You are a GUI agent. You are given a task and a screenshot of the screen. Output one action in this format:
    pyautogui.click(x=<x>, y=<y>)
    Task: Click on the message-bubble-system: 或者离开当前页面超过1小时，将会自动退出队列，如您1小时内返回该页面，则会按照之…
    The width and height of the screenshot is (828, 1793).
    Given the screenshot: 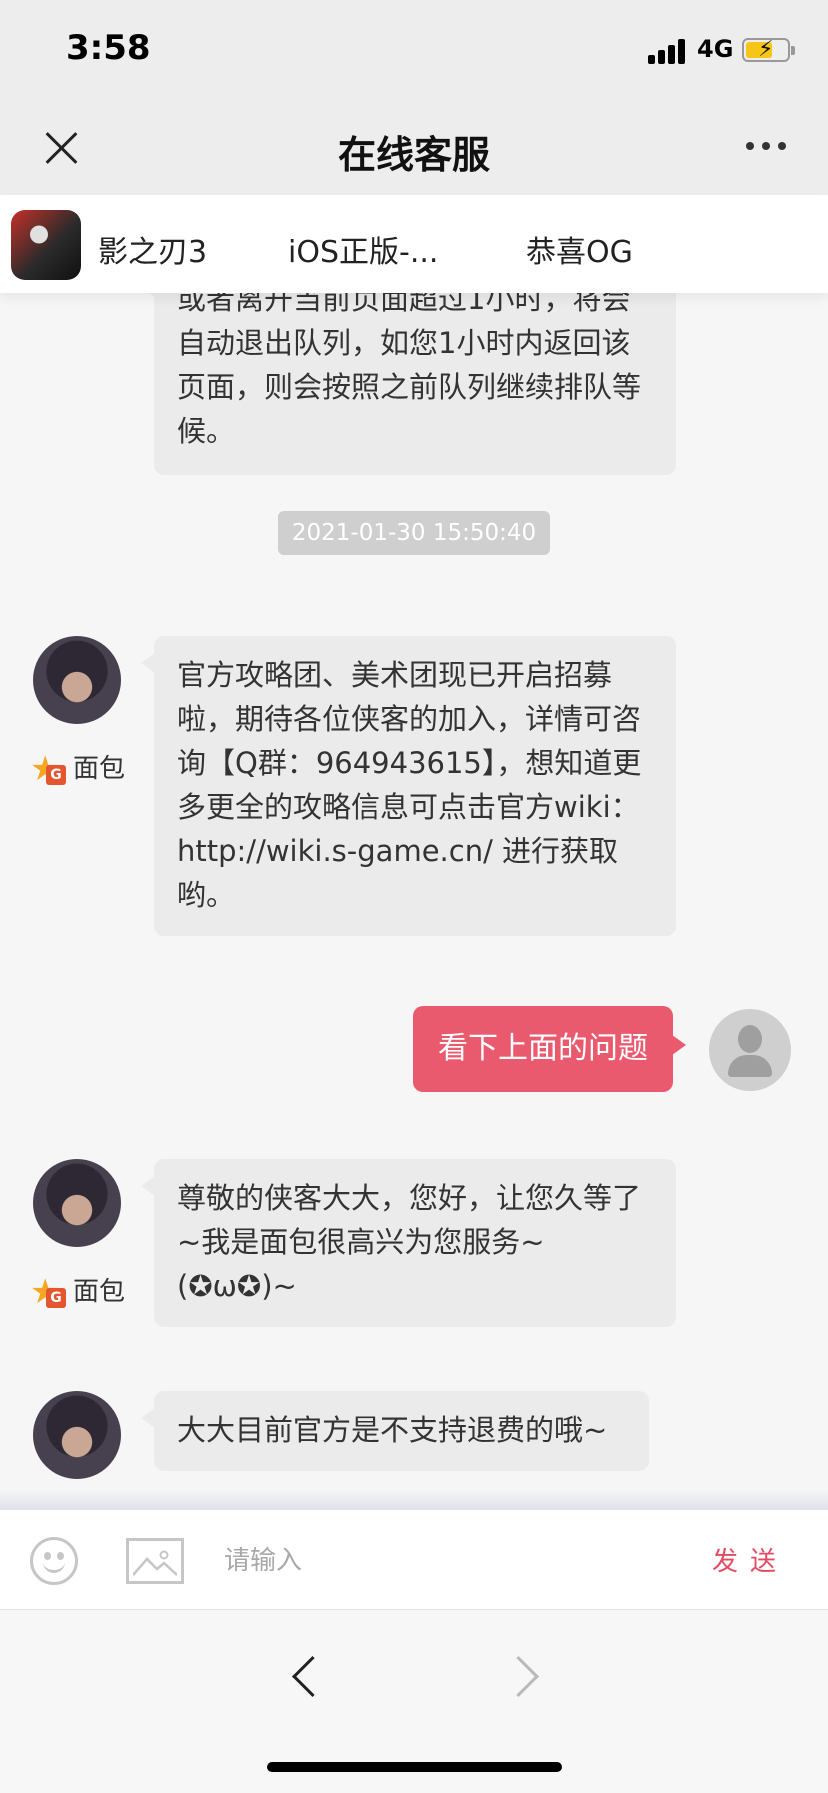 What is the action you would take?
    pyautogui.click(x=408, y=384)
    